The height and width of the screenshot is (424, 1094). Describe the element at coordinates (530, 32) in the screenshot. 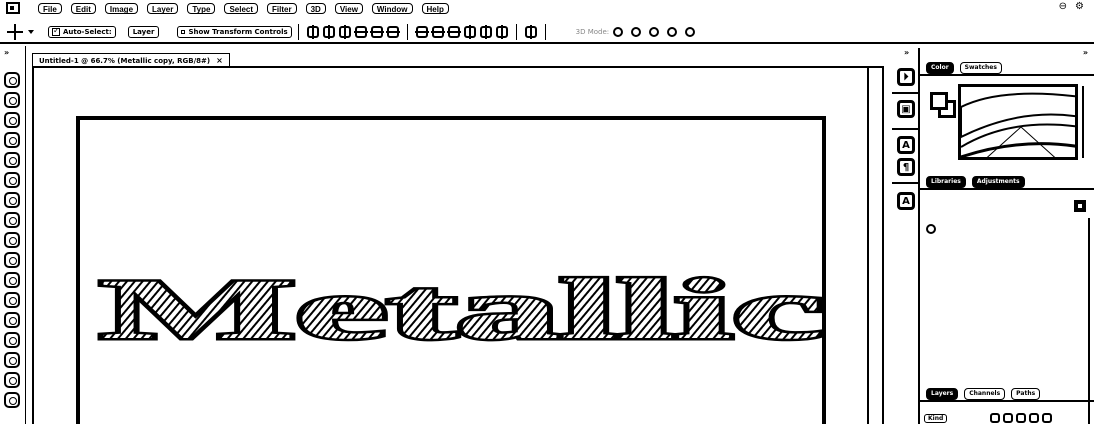

I see `auto-align-icon` at that location.